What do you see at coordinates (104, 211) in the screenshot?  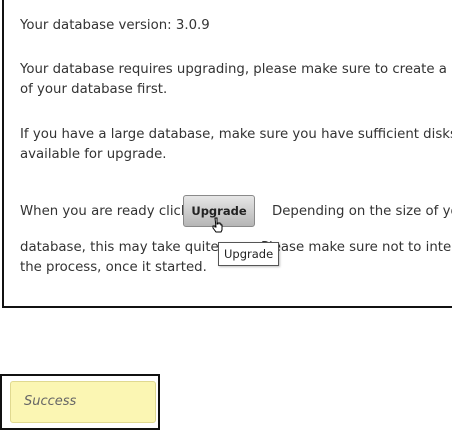 I see `ready-prefix-text: When you are ready click` at bounding box center [104, 211].